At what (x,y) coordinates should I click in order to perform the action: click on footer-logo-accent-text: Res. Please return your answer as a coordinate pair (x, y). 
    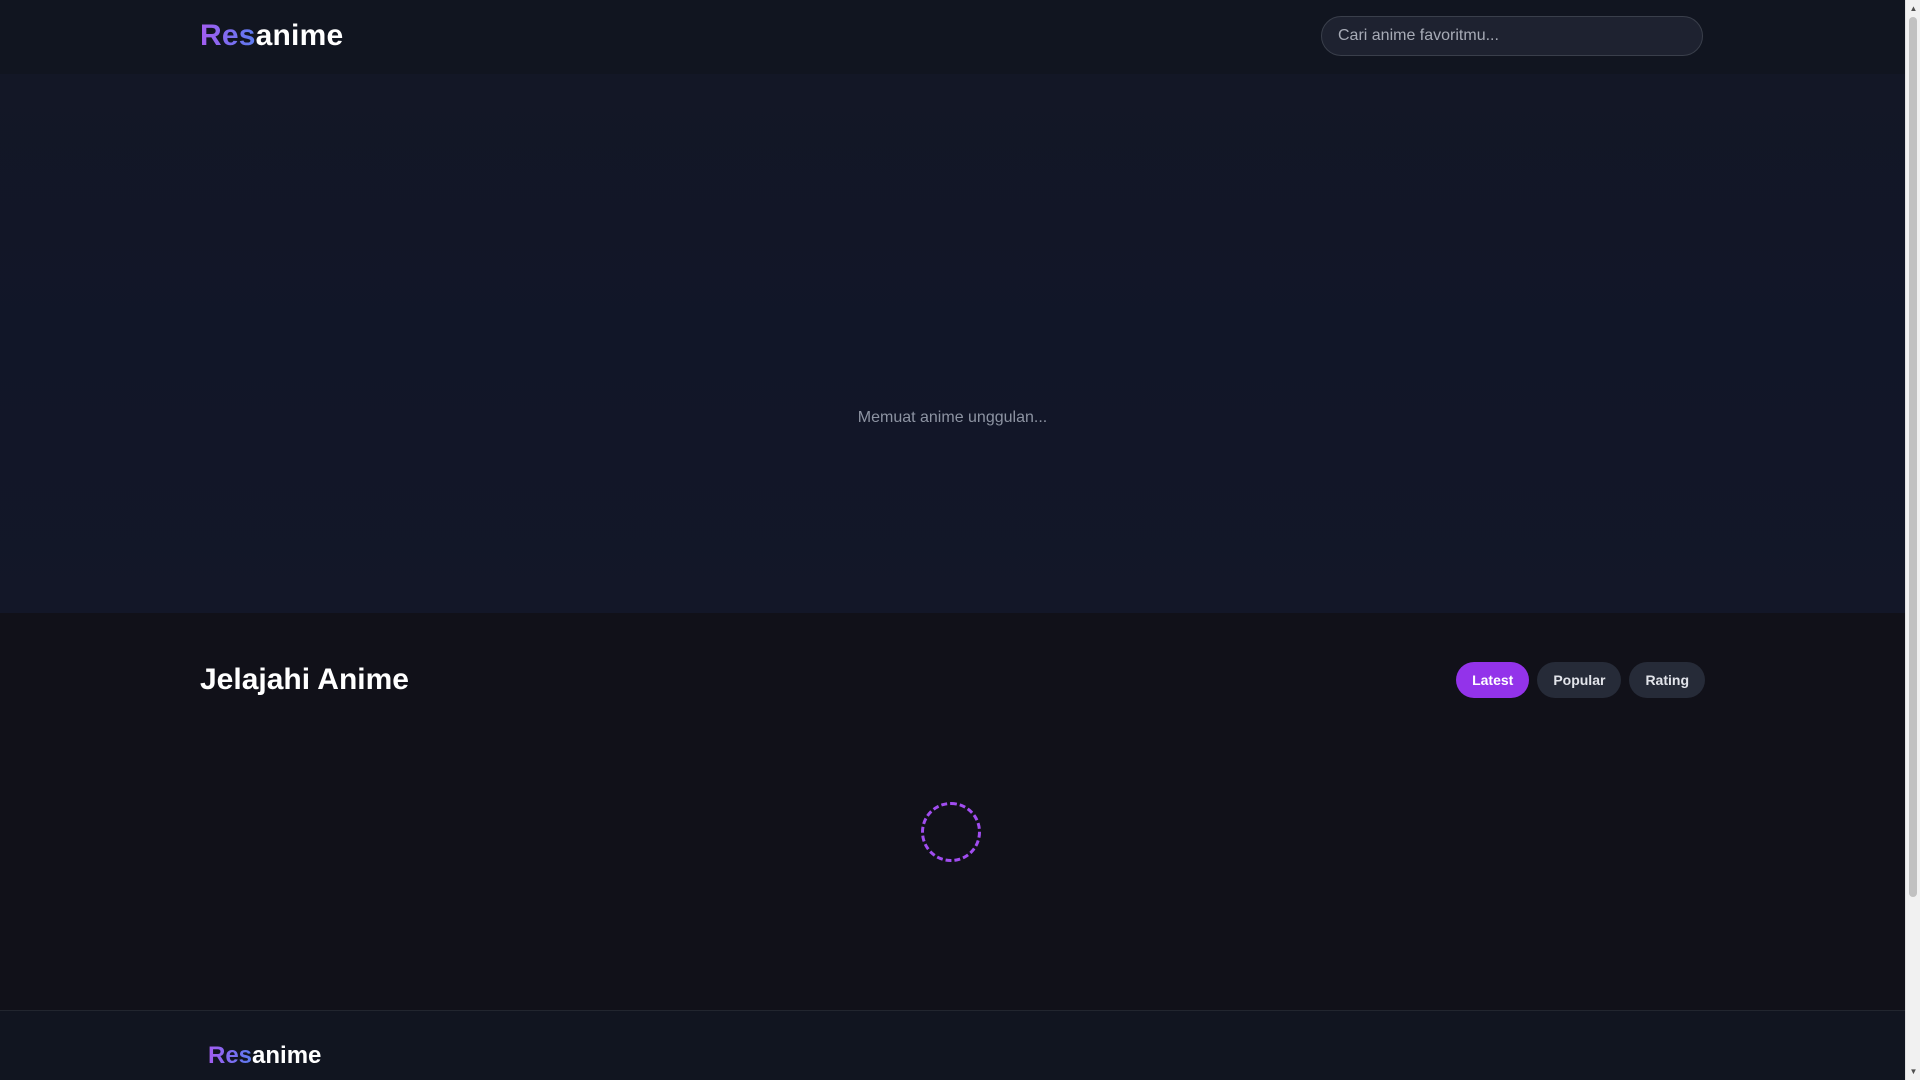
    Looking at the image, I should click on (230, 1055).